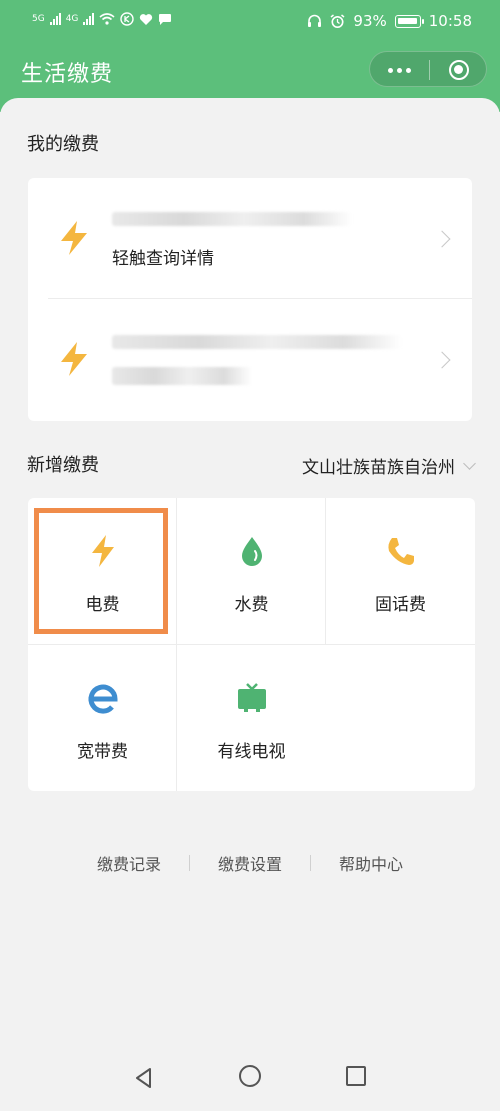  Describe the element at coordinates (102, 605) in the screenshot. I see `service-label: 电费` at that location.